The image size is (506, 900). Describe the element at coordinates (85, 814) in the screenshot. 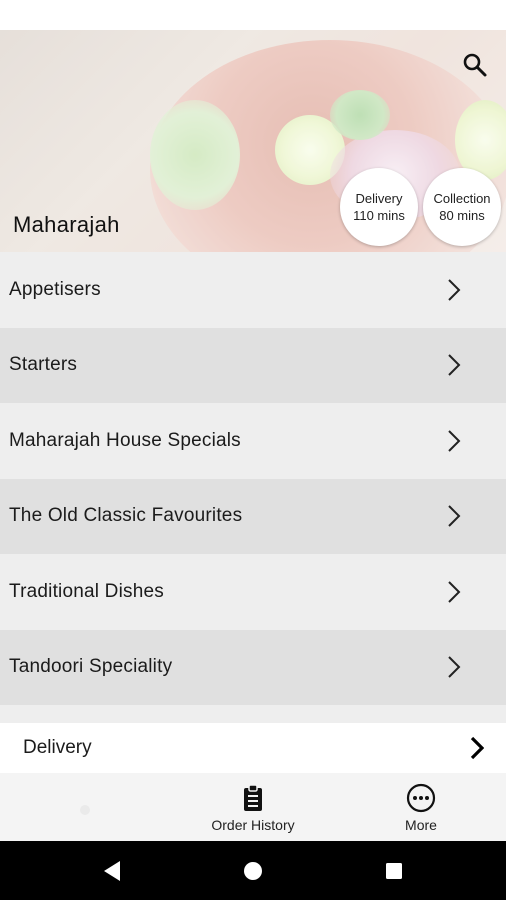

I see `menu-tab-icon` at that location.